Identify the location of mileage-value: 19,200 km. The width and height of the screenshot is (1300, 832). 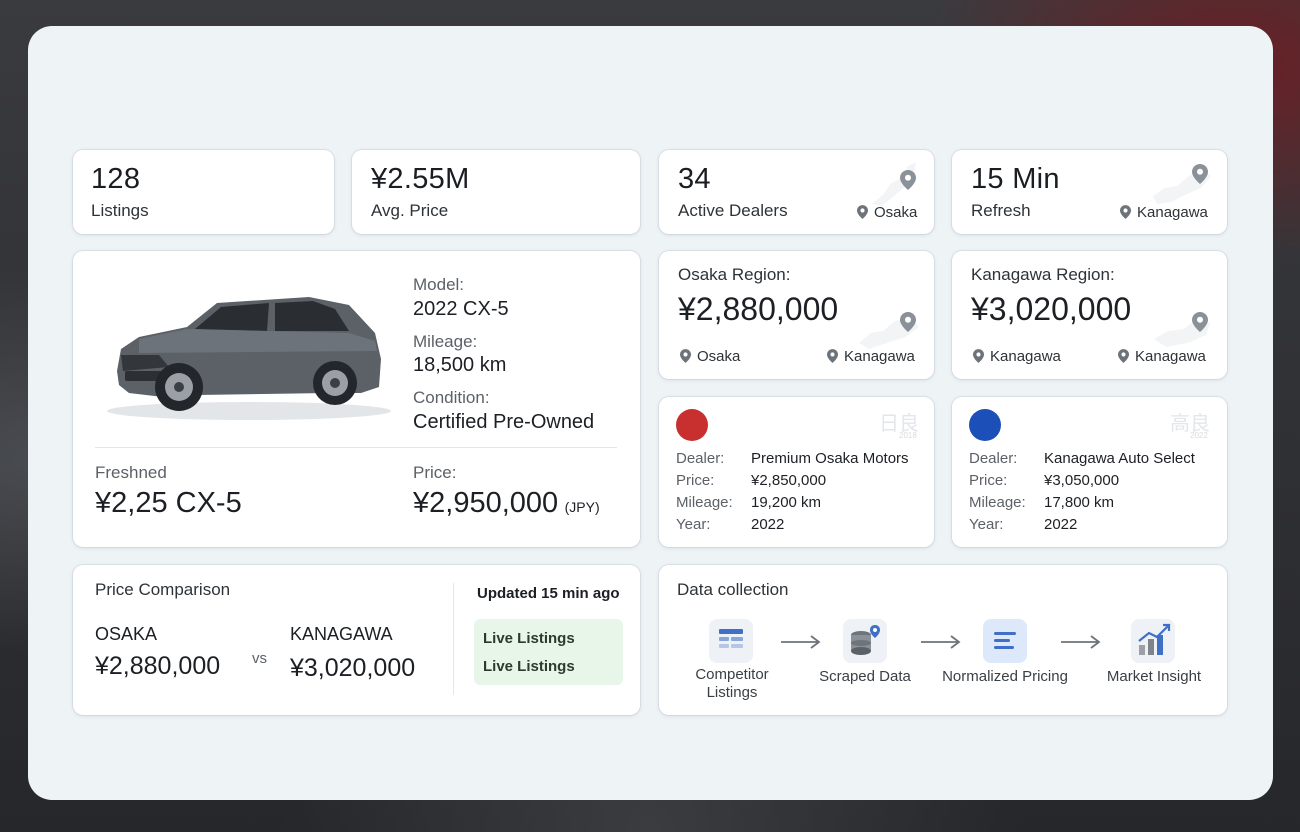
(786, 502).